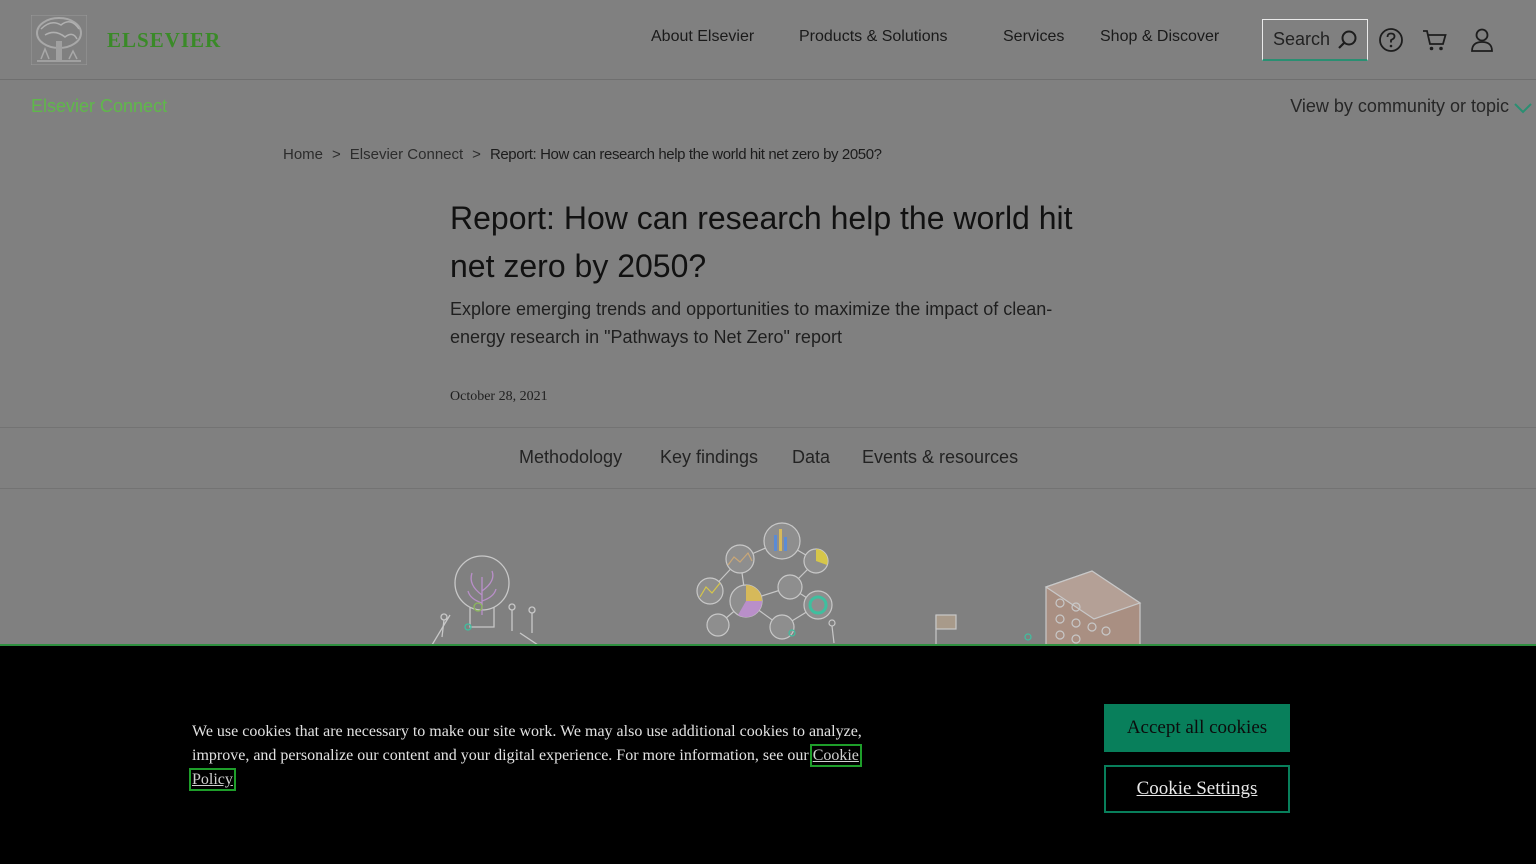 The width and height of the screenshot is (1536, 864). Describe the element at coordinates (1347, 39) in the screenshot. I see `search-icon` at that location.